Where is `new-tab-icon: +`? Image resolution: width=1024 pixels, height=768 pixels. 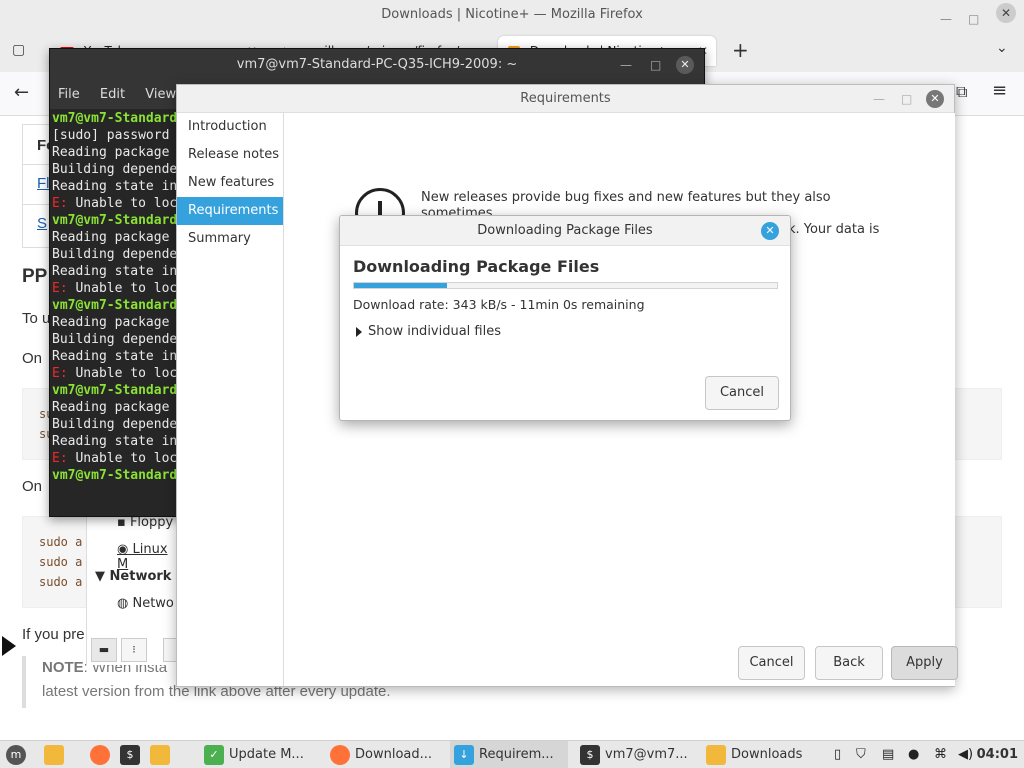
new-tab-icon: + is located at coordinates (740, 50).